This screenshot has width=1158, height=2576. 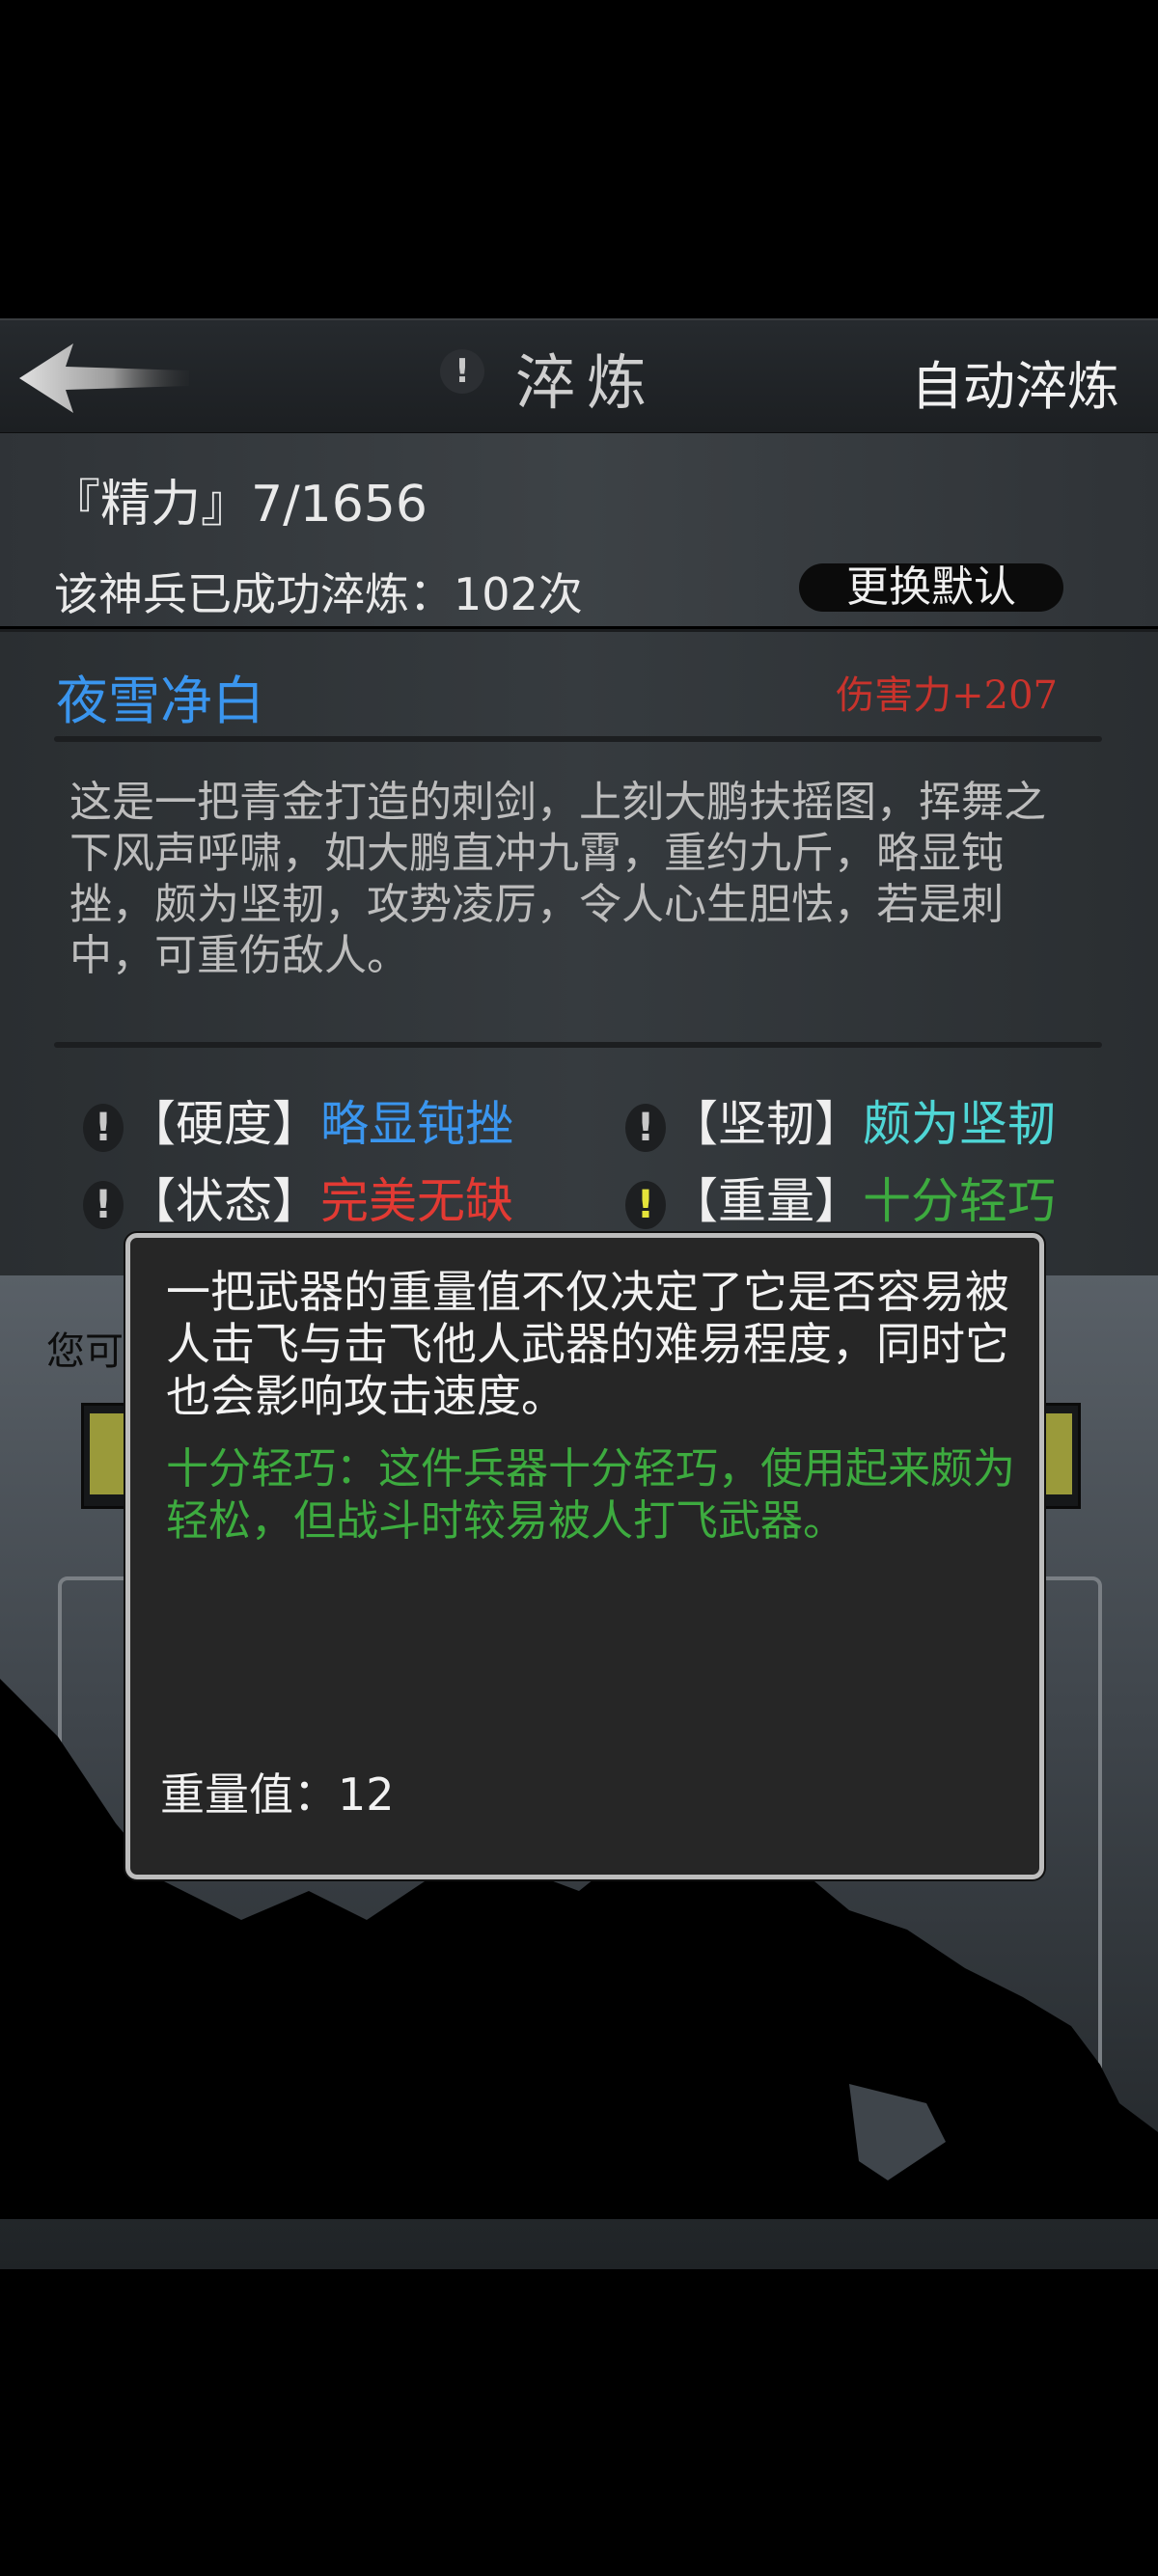 What do you see at coordinates (1015, 381) in the screenshot?
I see `auto-refine-button: 自动淬炼` at bounding box center [1015, 381].